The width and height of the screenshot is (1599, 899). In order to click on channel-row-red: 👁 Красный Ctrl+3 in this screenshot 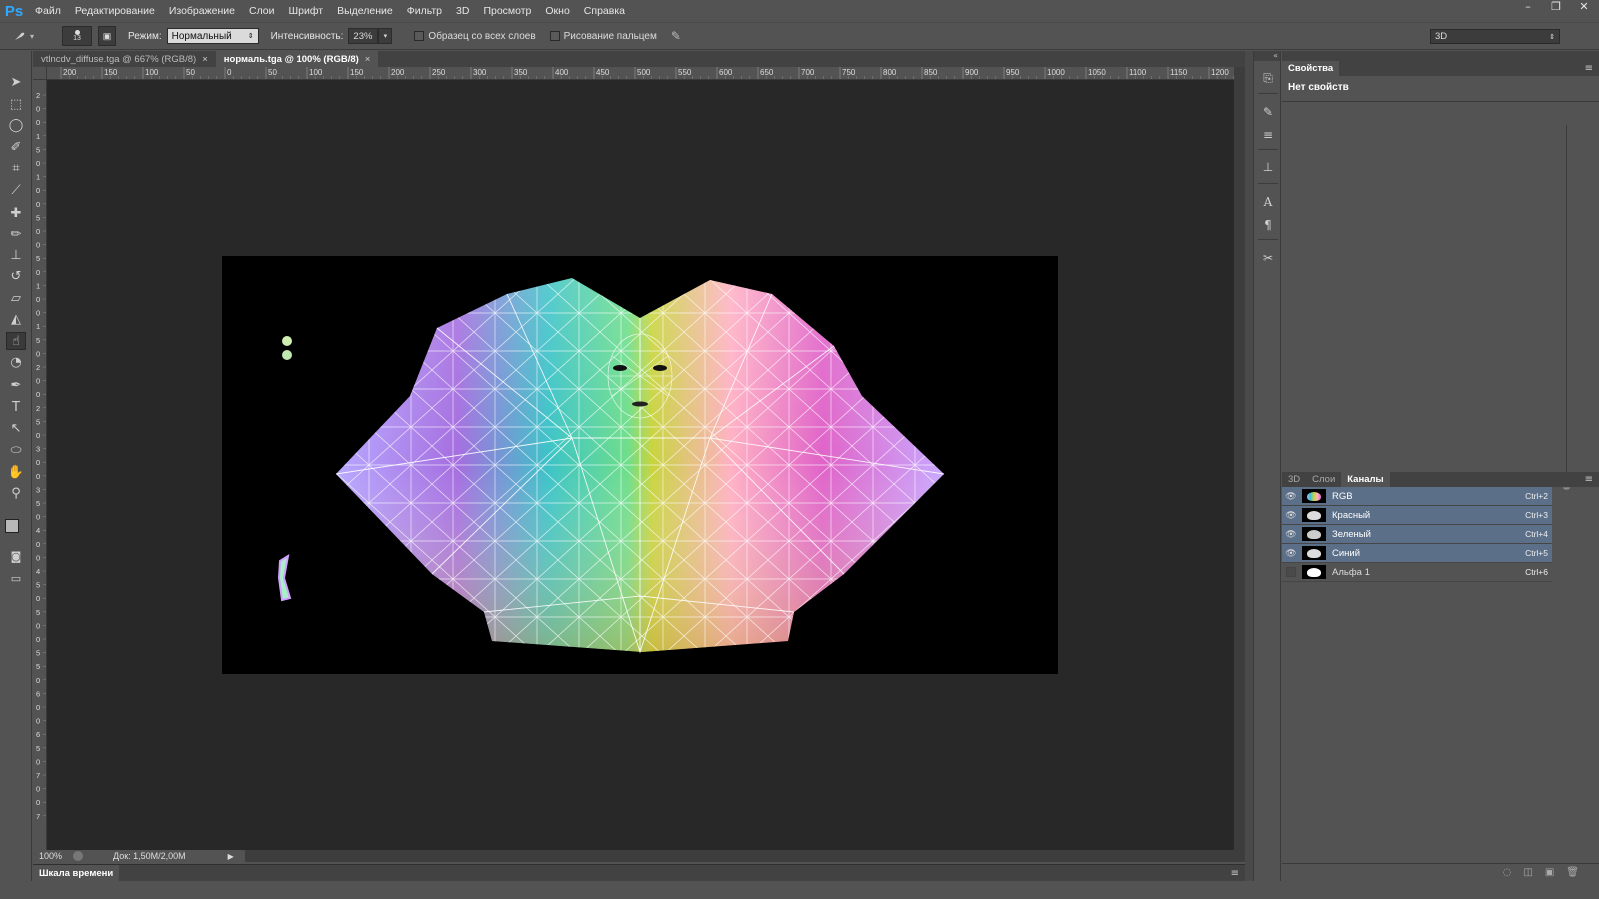, I will do `click(1417, 515)`.